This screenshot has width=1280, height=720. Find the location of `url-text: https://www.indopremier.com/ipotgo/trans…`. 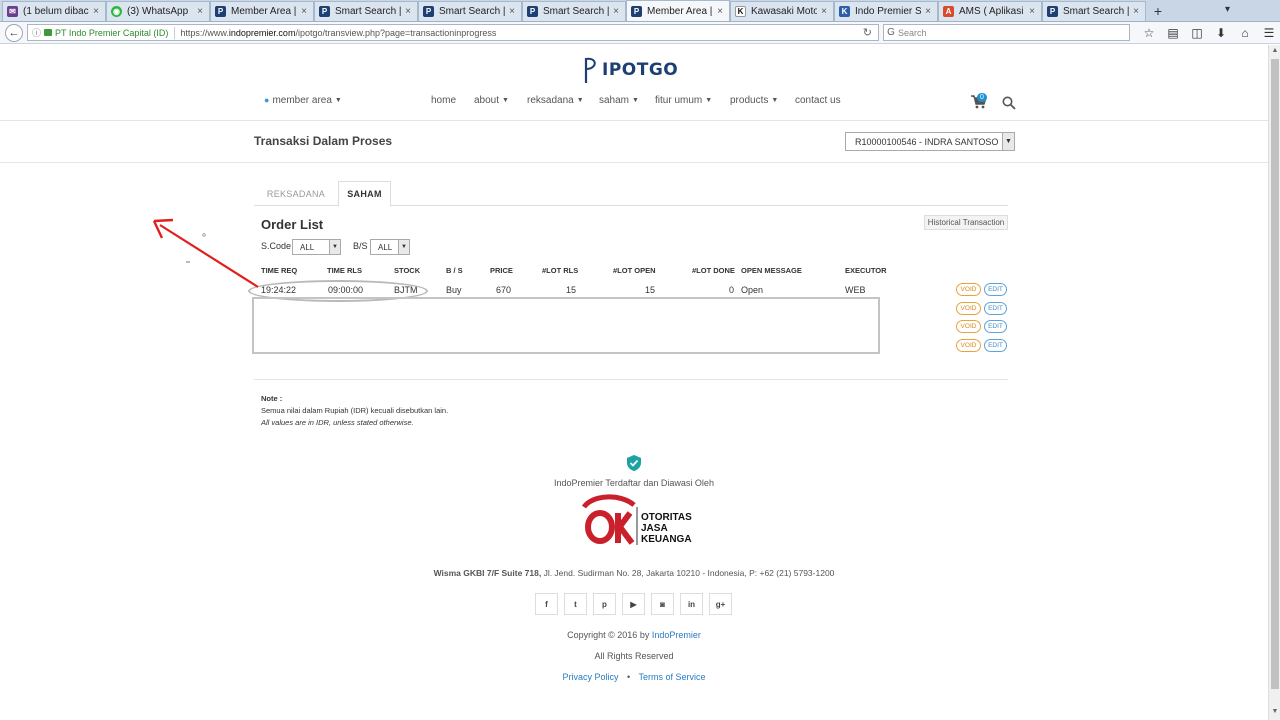

url-text: https://www.indopremier.com/ipotgo/trans… is located at coordinates (338, 33).